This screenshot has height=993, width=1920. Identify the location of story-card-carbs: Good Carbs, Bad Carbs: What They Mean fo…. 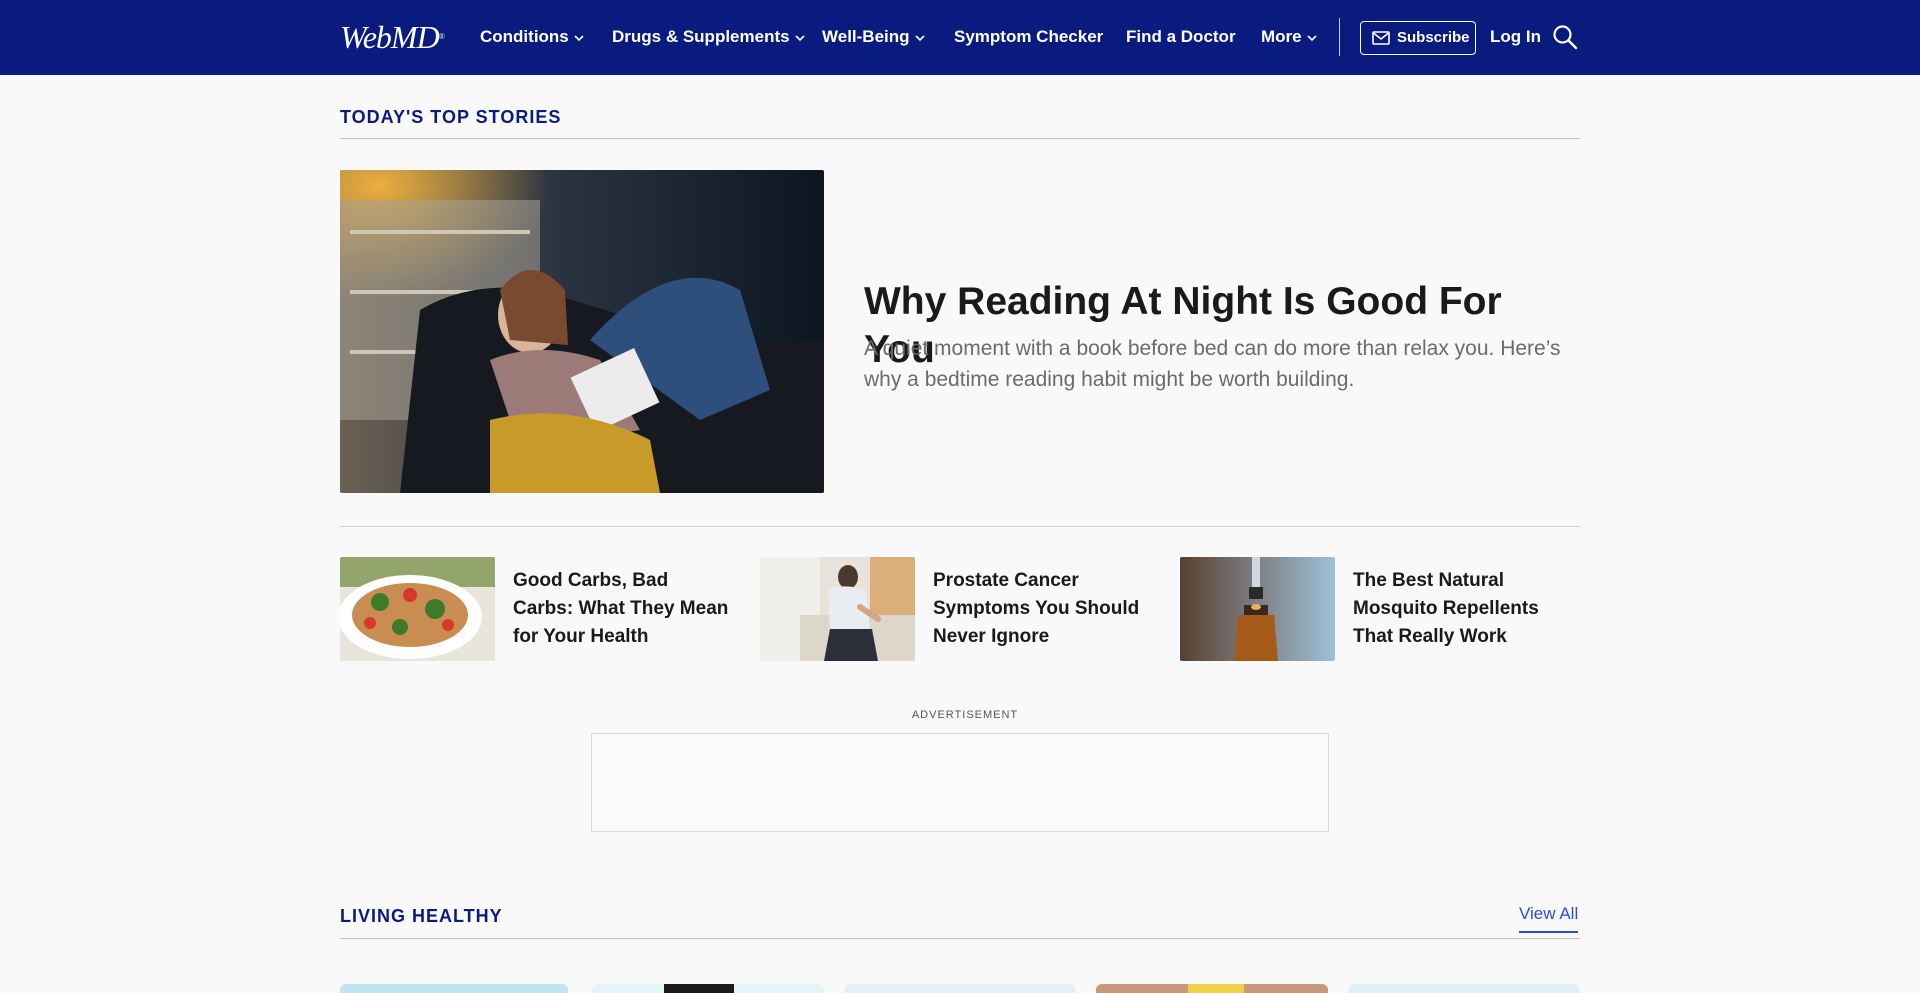
(535, 609).